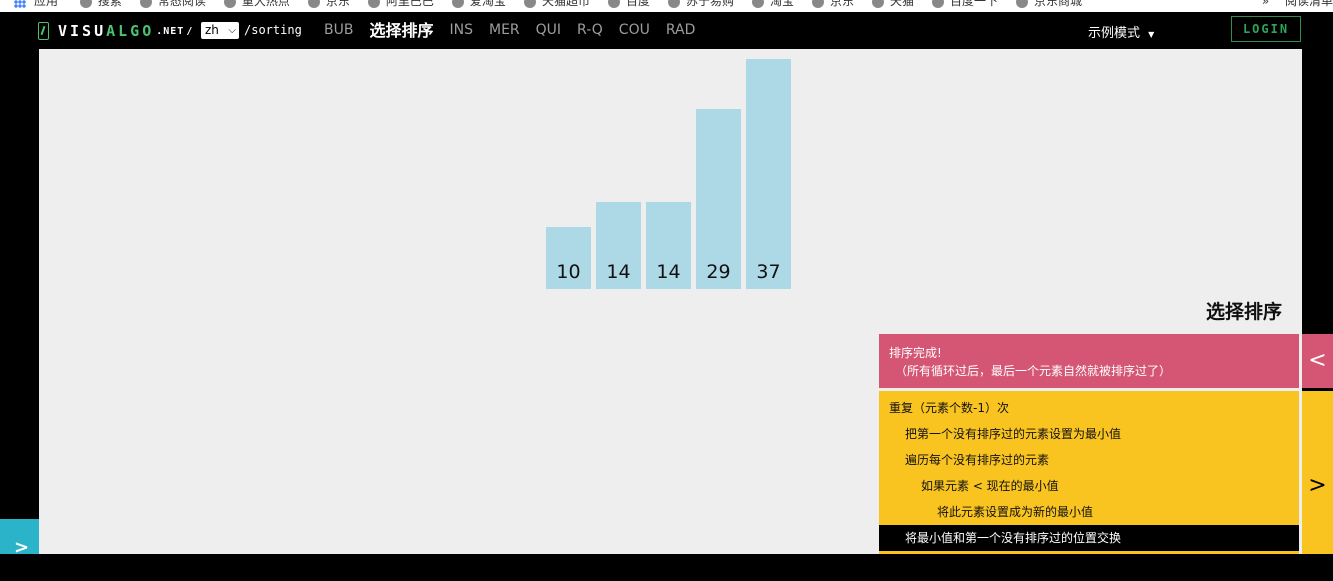  I want to click on bookmark-label: 苏宁易购, so click(709, 4).